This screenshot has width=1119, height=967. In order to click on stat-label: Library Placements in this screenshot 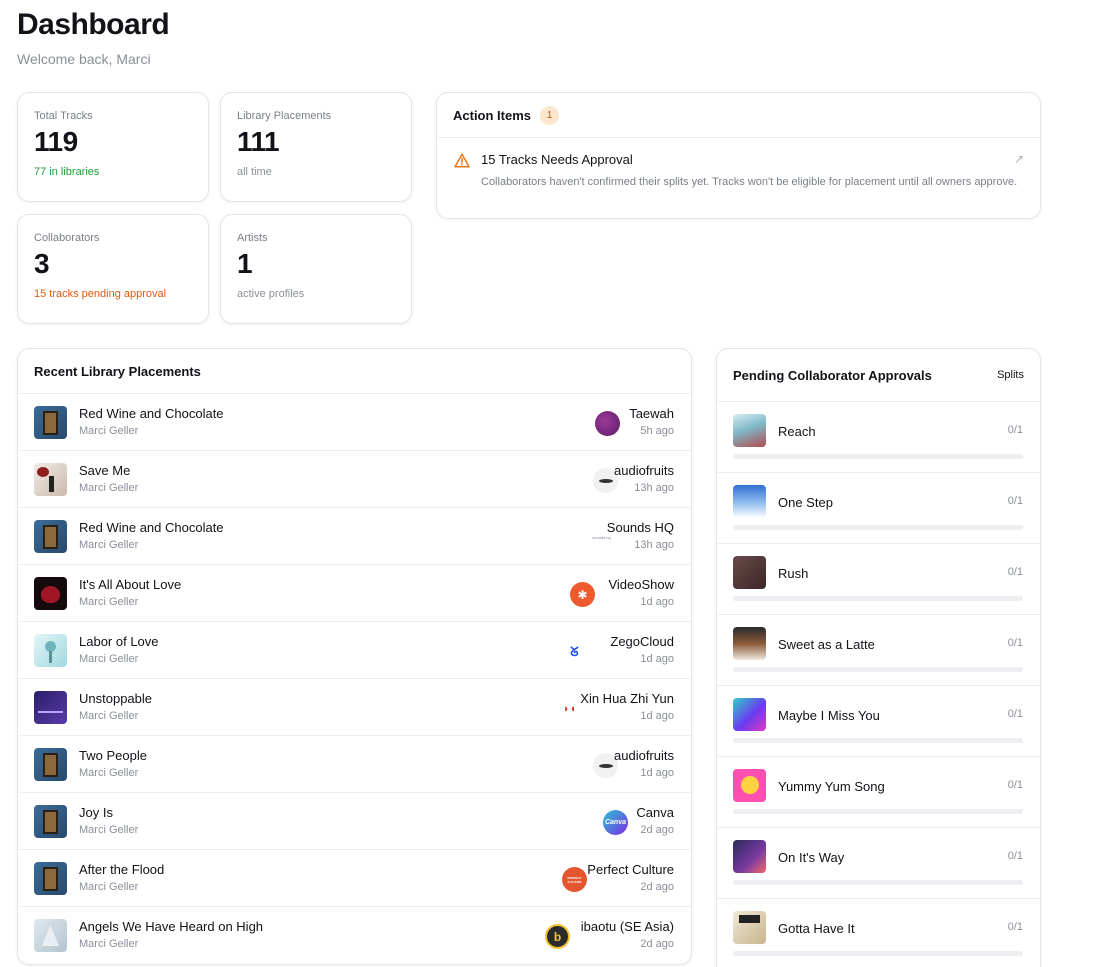, I will do `click(284, 116)`.